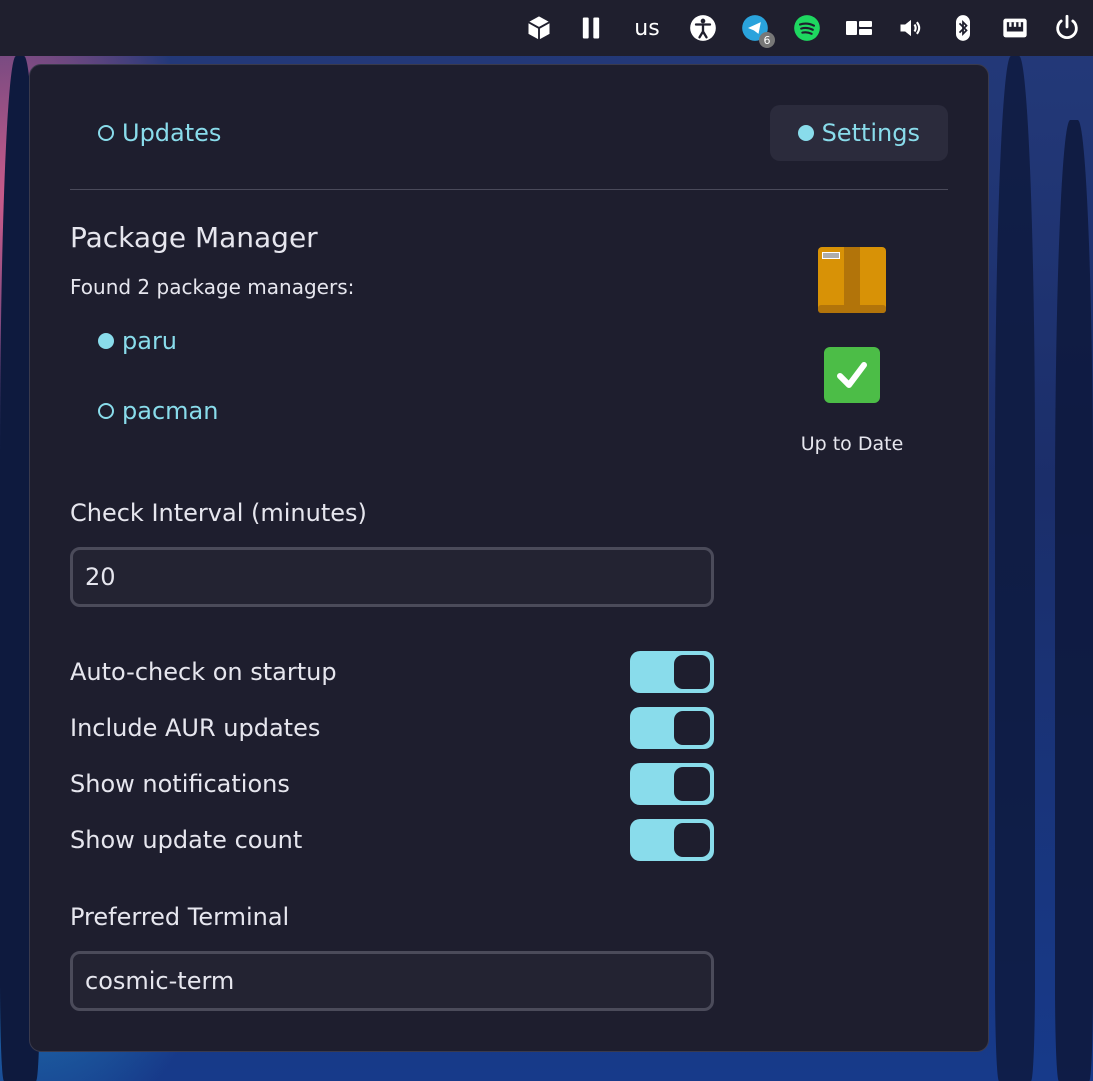 The width and height of the screenshot is (1093, 1081). I want to click on toggle-row-notifications: Show notifications, so click(392, 784).